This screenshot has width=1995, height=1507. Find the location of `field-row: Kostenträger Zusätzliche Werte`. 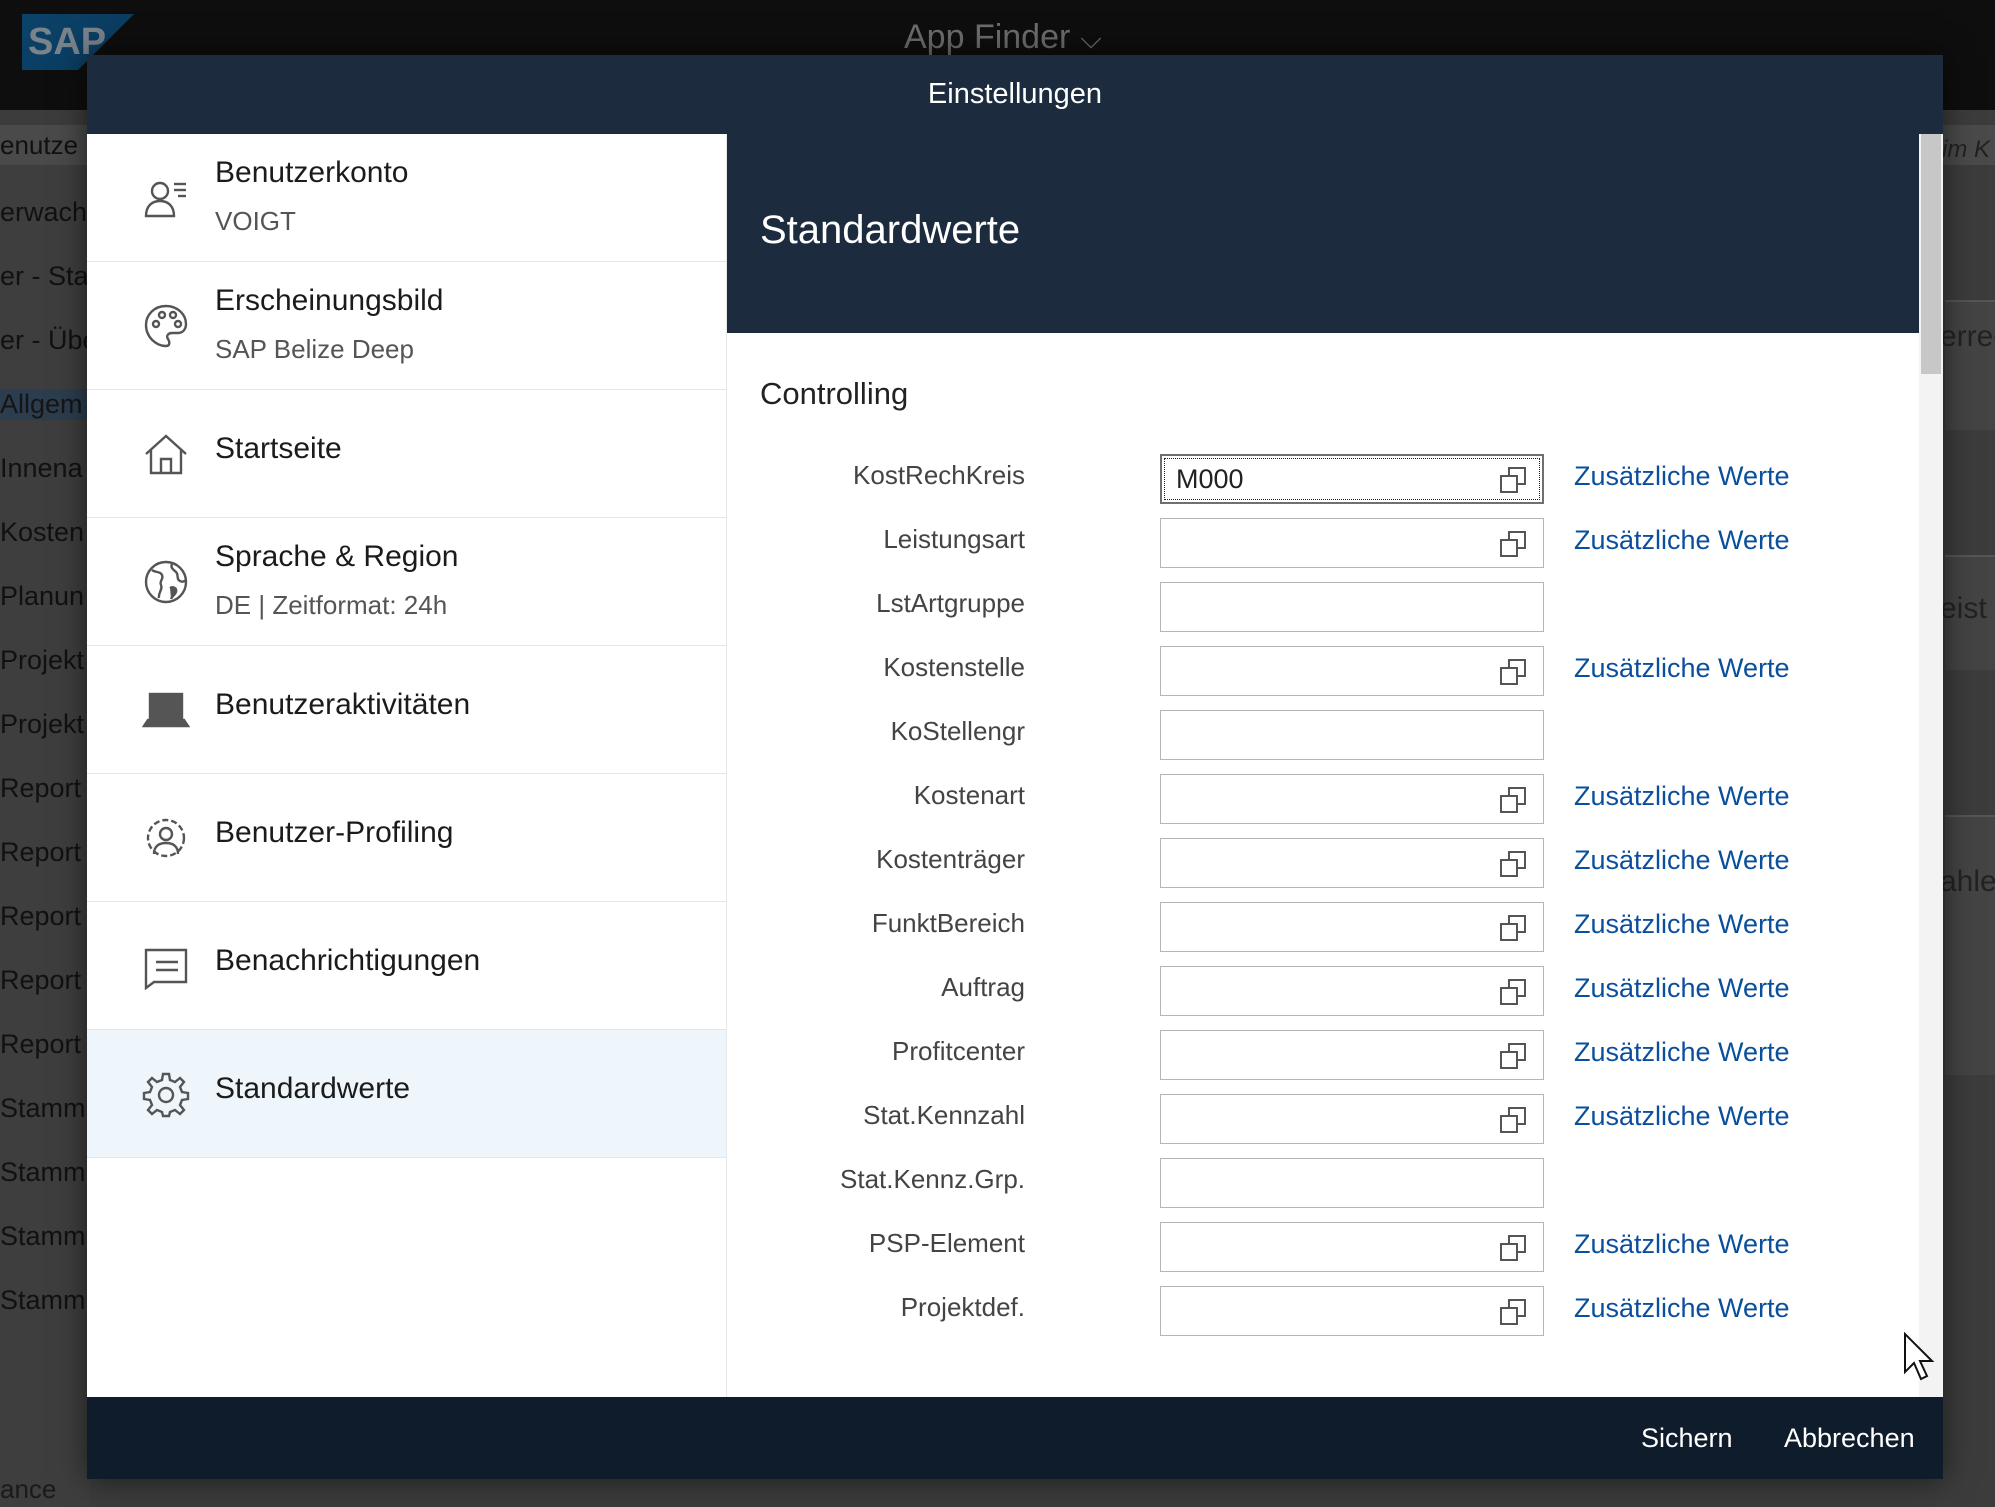

field-row: Kostenträger Zusätzliche Werte is located at coordinates (1302, 863).